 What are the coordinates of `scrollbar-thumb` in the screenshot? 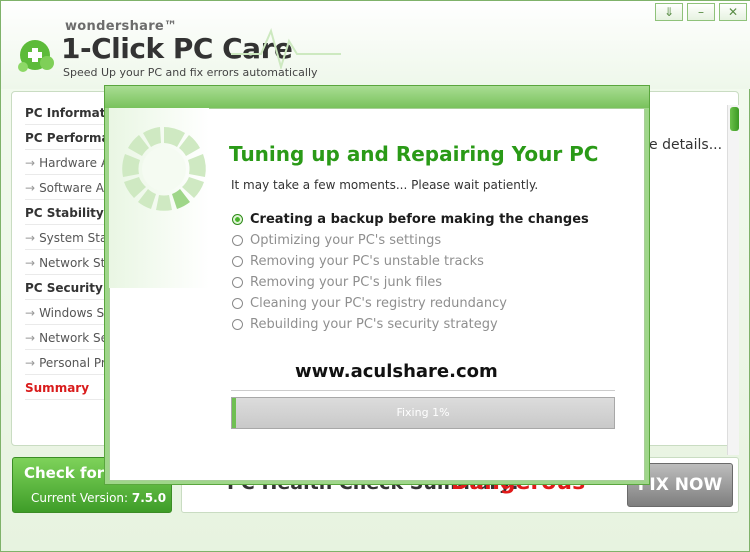 It's located at (734, 119).